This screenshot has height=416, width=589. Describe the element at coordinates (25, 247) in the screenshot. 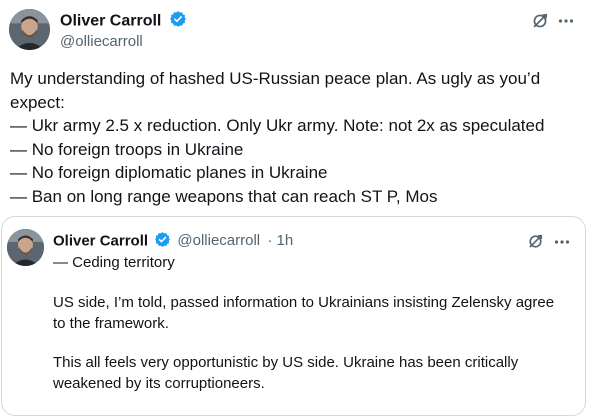

I see `quoted-author-avatar` at that location.